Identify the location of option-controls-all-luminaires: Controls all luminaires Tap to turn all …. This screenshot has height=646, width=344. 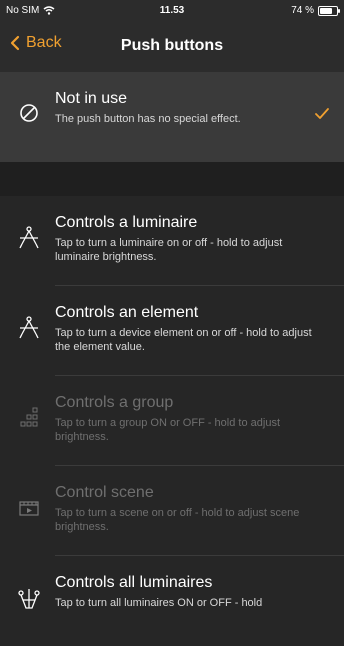
(172, 601).